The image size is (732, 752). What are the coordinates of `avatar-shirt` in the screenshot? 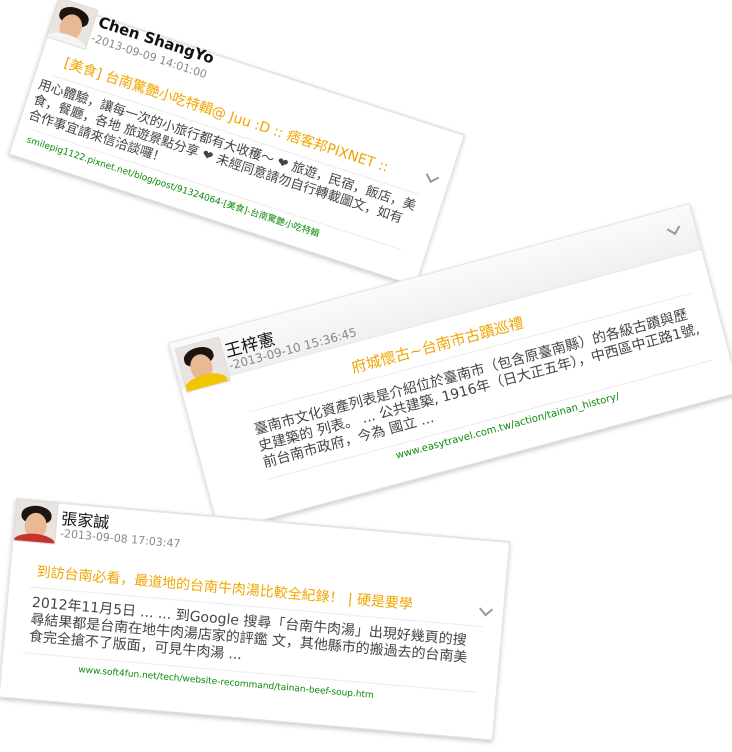 It's located at (35, 538).